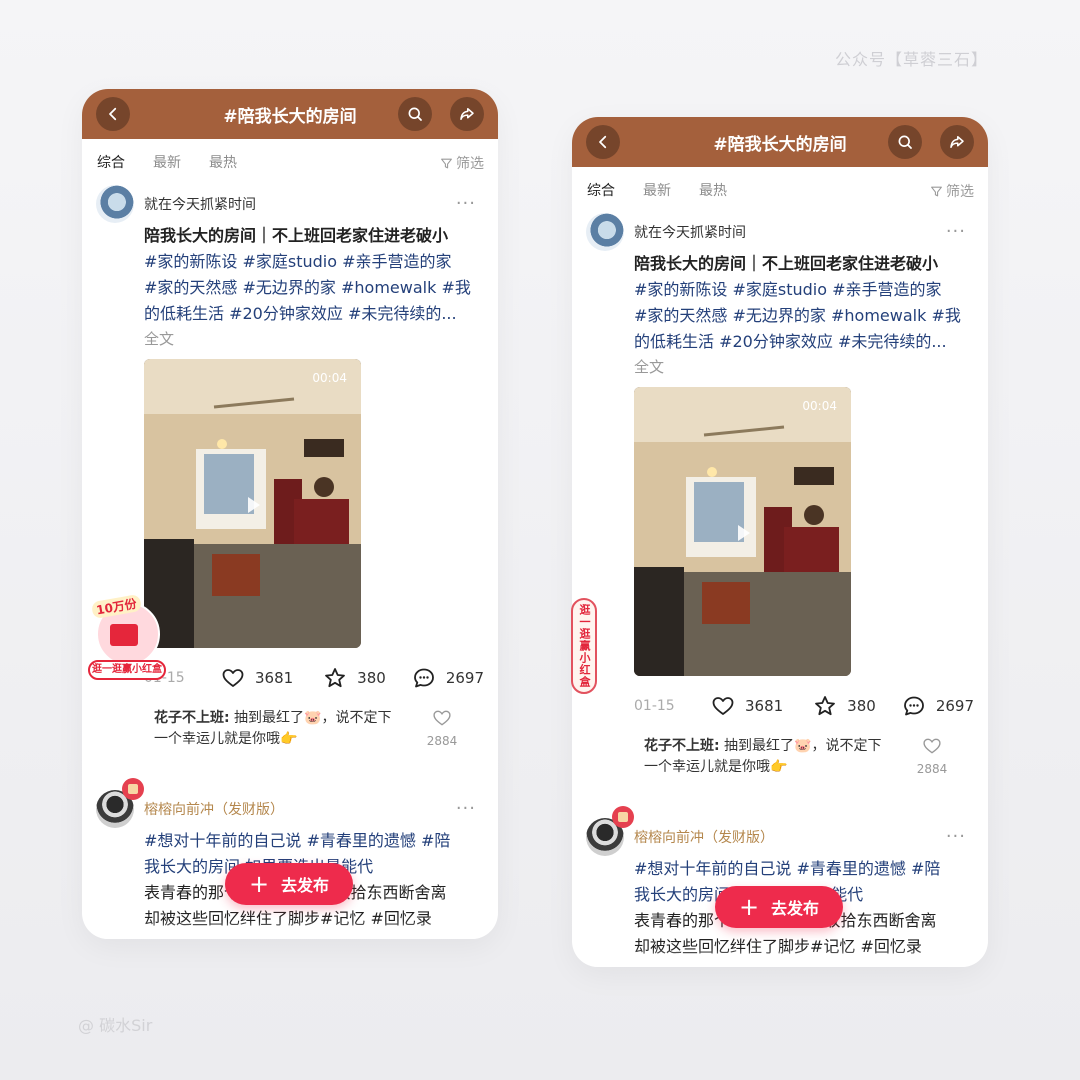  I want to click on red-packet-icon, so click(133, 789).